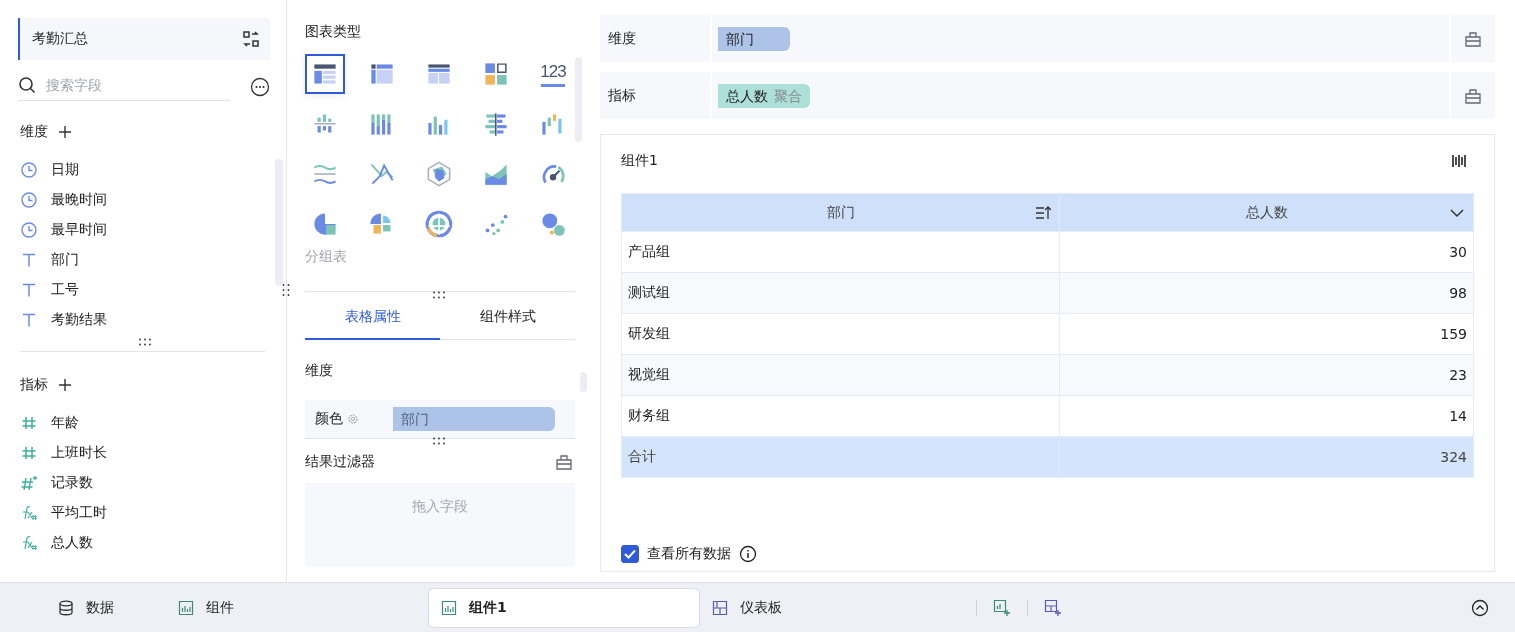  Describe the element at coordinates (34, 132) in the screenshot. I see `group-title: 维度` at that location.